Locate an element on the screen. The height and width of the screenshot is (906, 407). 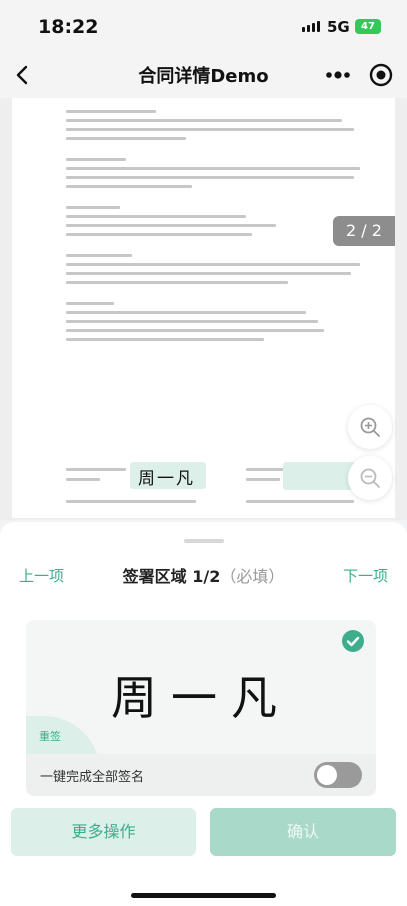
status-bar: 18:22 5G 47 is located at coordinates (203, 26).